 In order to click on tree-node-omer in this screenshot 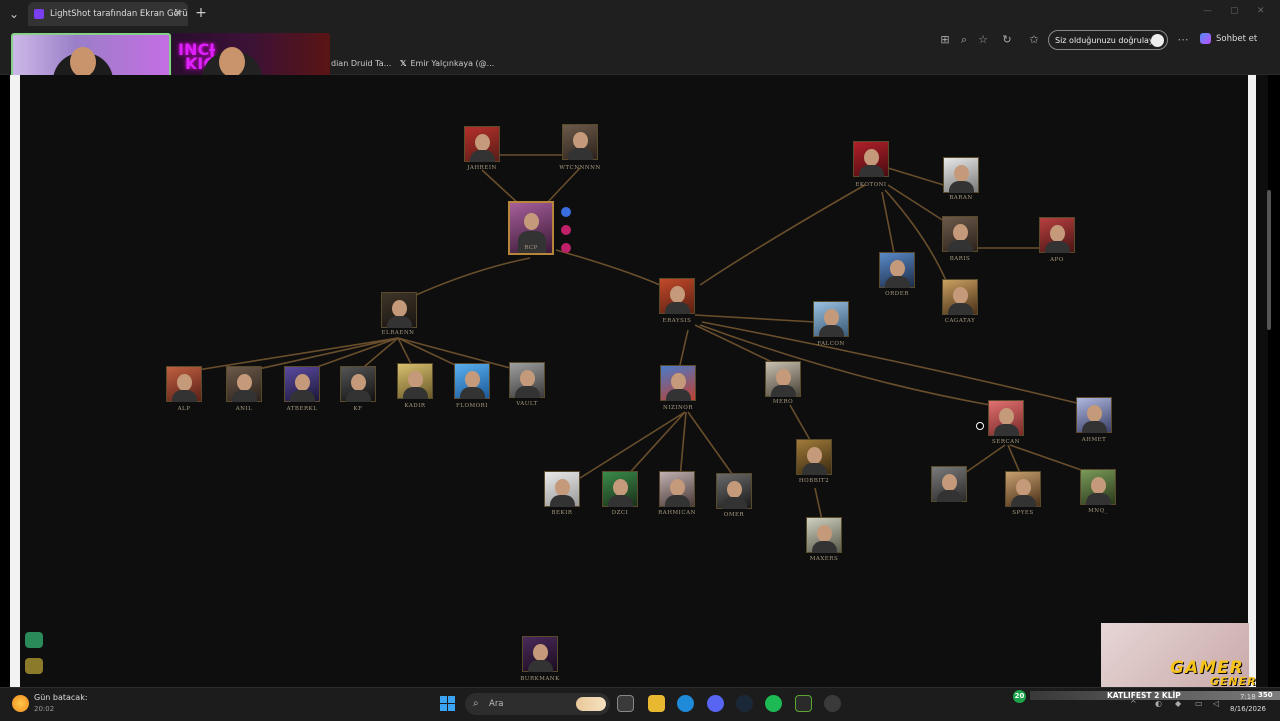, I will do `click(734, 491)`.